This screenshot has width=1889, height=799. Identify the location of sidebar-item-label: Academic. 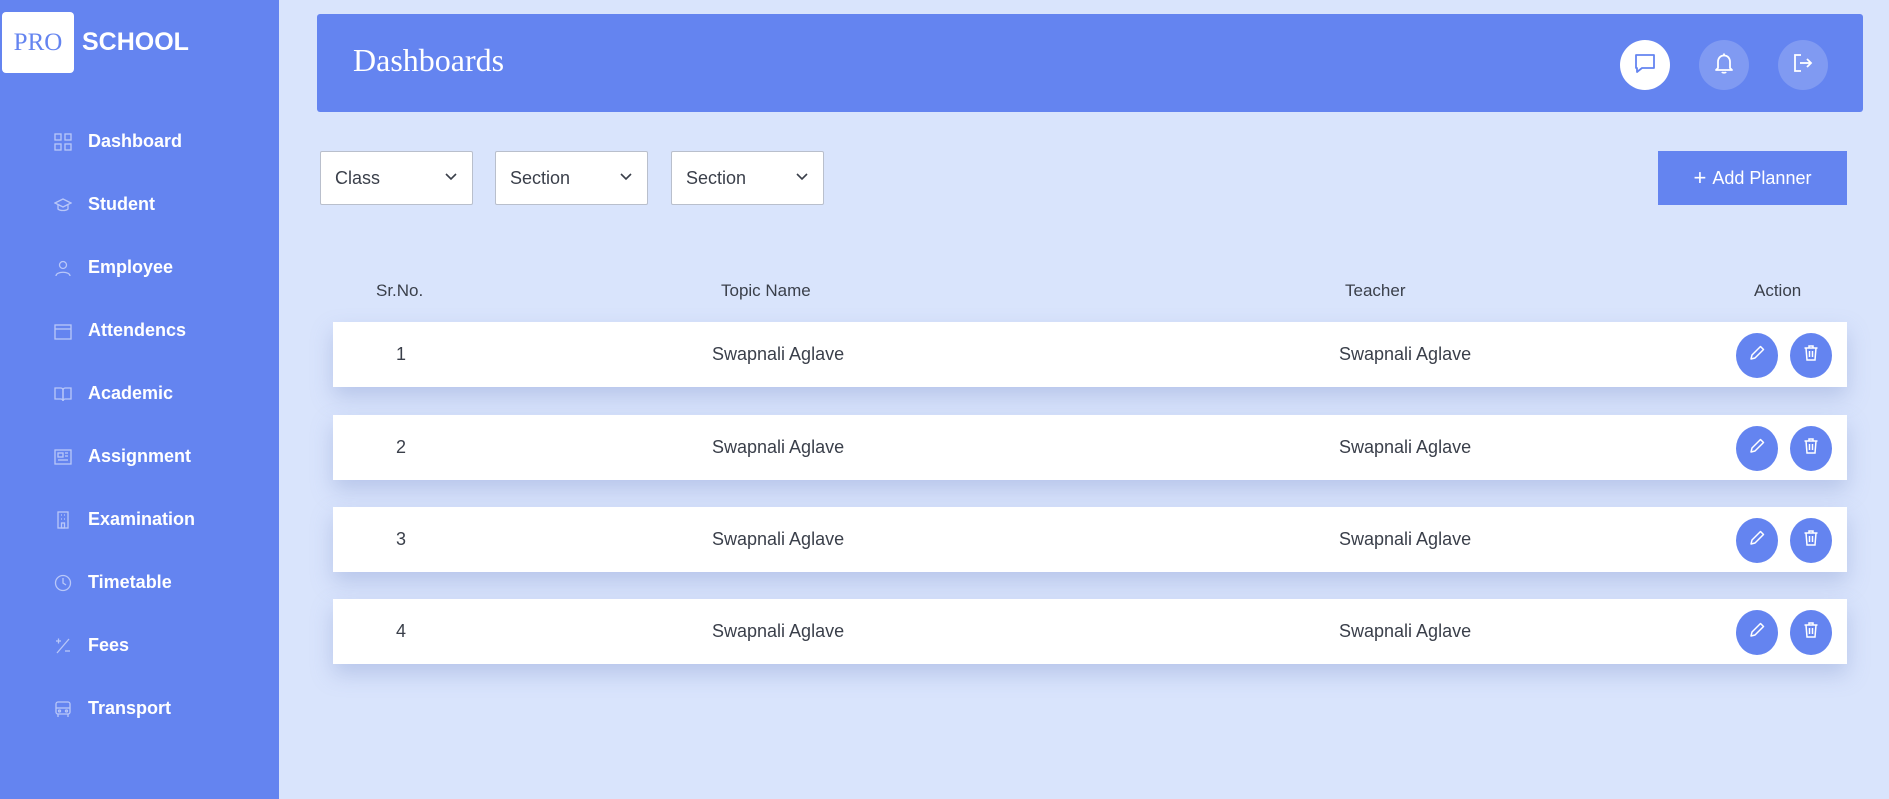
(131, 393).